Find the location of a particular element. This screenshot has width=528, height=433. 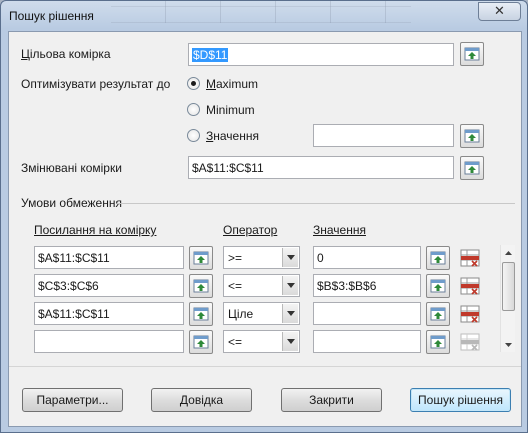

close-button-label: Закрити is located at coordinates (331, 400).